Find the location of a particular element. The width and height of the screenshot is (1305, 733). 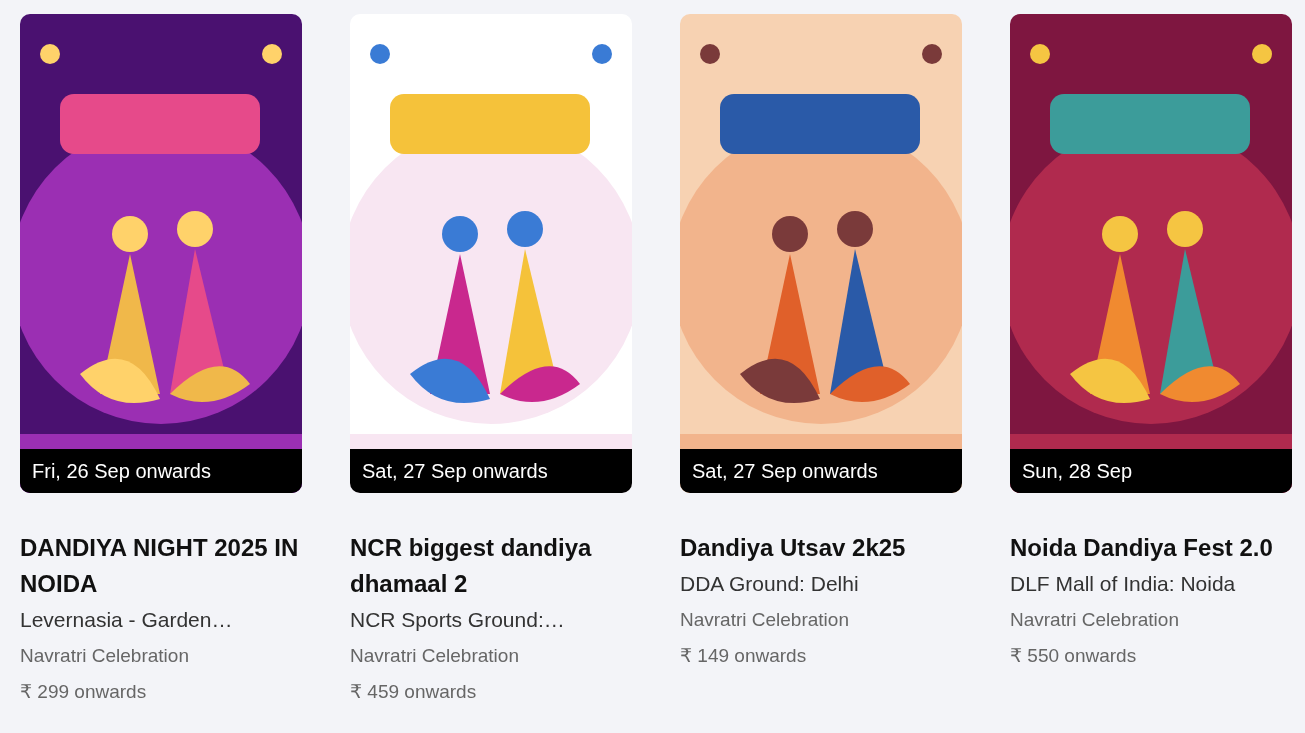

event-poster: Fri, 26 Sep onwards is located at coordinates (161, 253).